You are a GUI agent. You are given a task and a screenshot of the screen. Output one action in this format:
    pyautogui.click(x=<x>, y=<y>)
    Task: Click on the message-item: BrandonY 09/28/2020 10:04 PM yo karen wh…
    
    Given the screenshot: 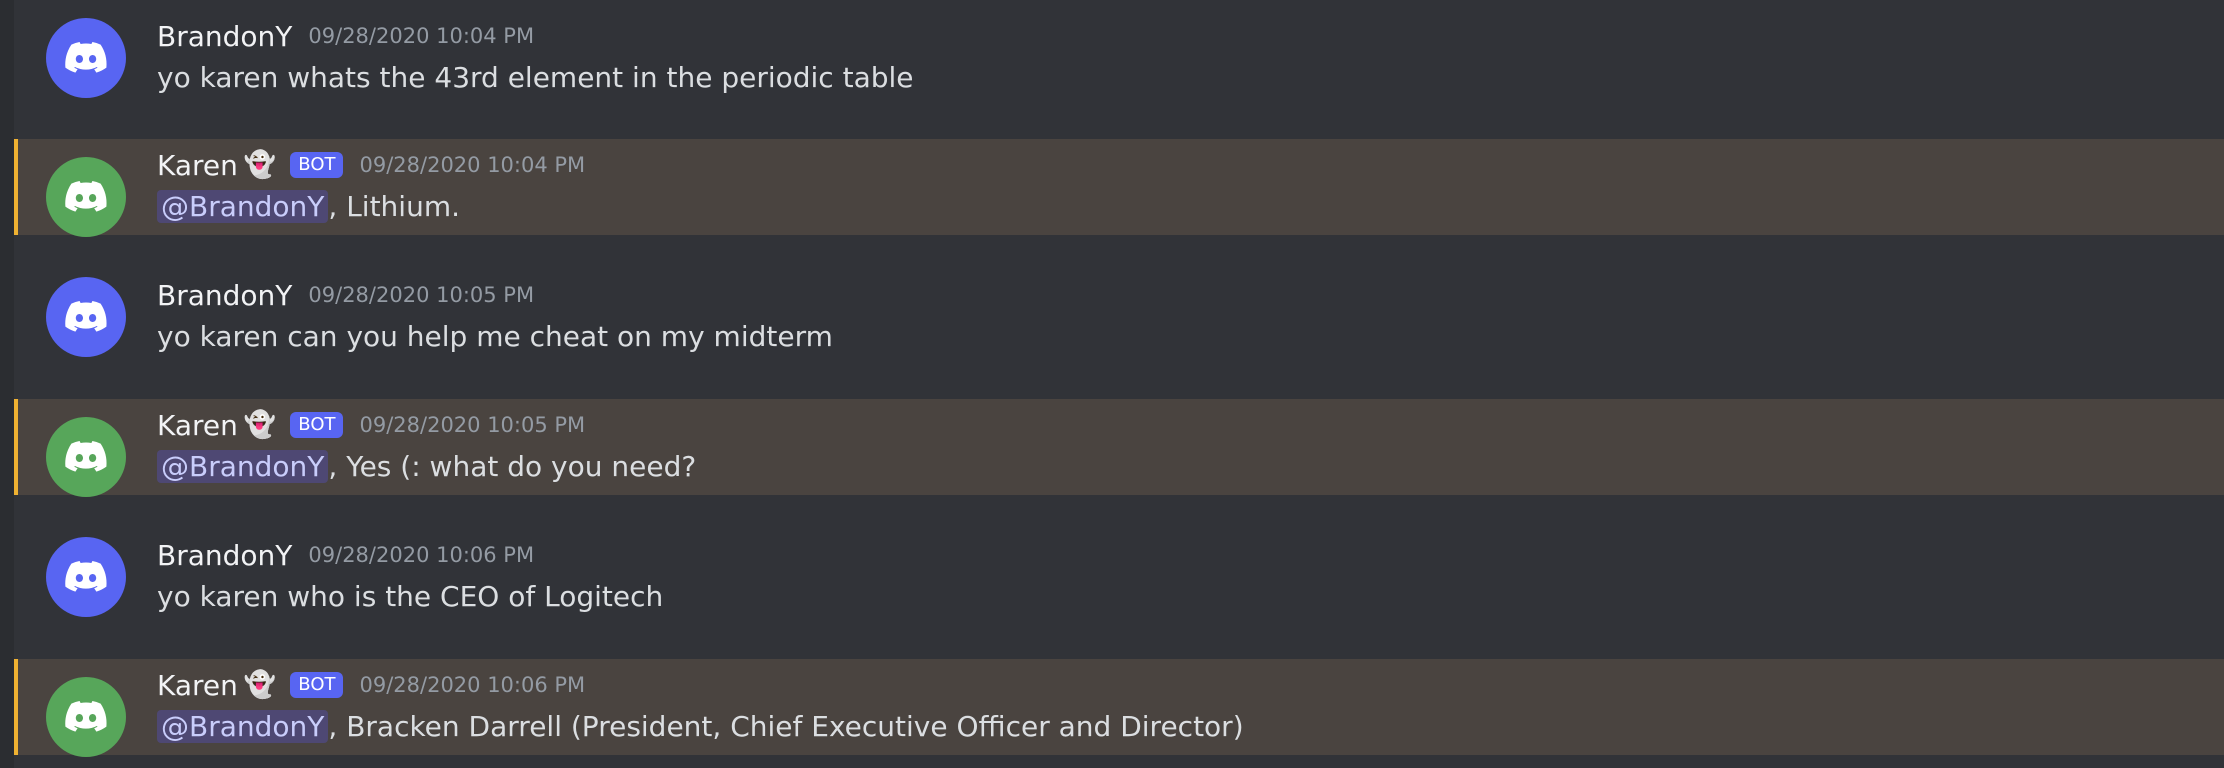 What is the action you would take?
    pyautogui.click(x=1119, y=49)
    